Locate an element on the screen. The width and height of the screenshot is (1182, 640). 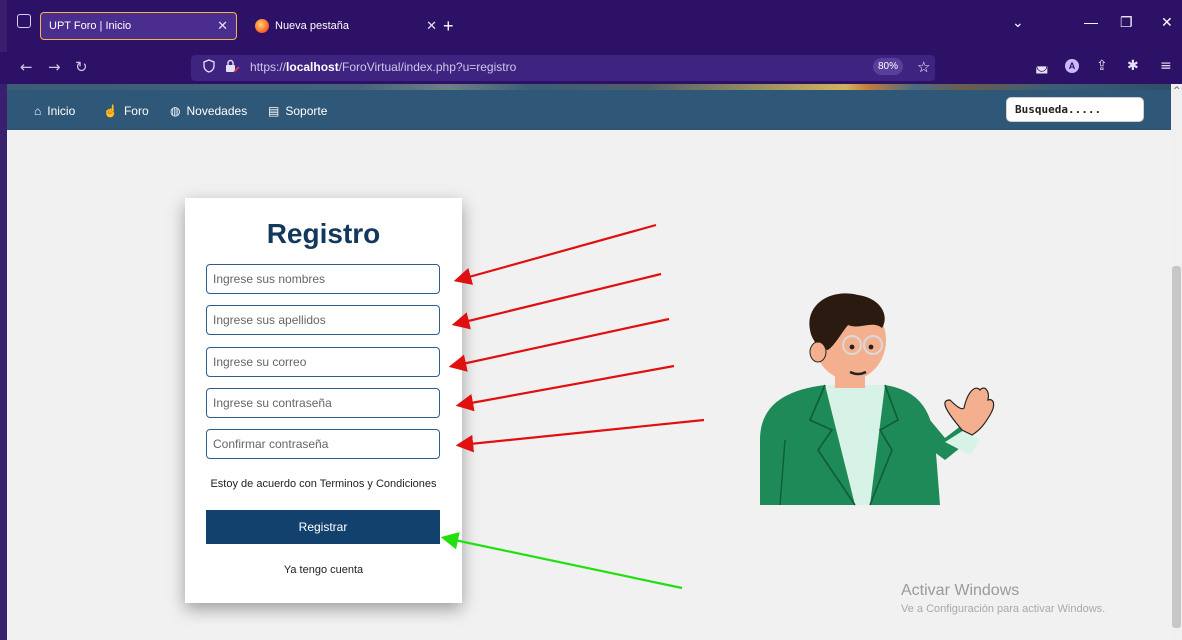
browser-tab-new: Nueva pestaña ✕ is located at coordinates (346, 26).